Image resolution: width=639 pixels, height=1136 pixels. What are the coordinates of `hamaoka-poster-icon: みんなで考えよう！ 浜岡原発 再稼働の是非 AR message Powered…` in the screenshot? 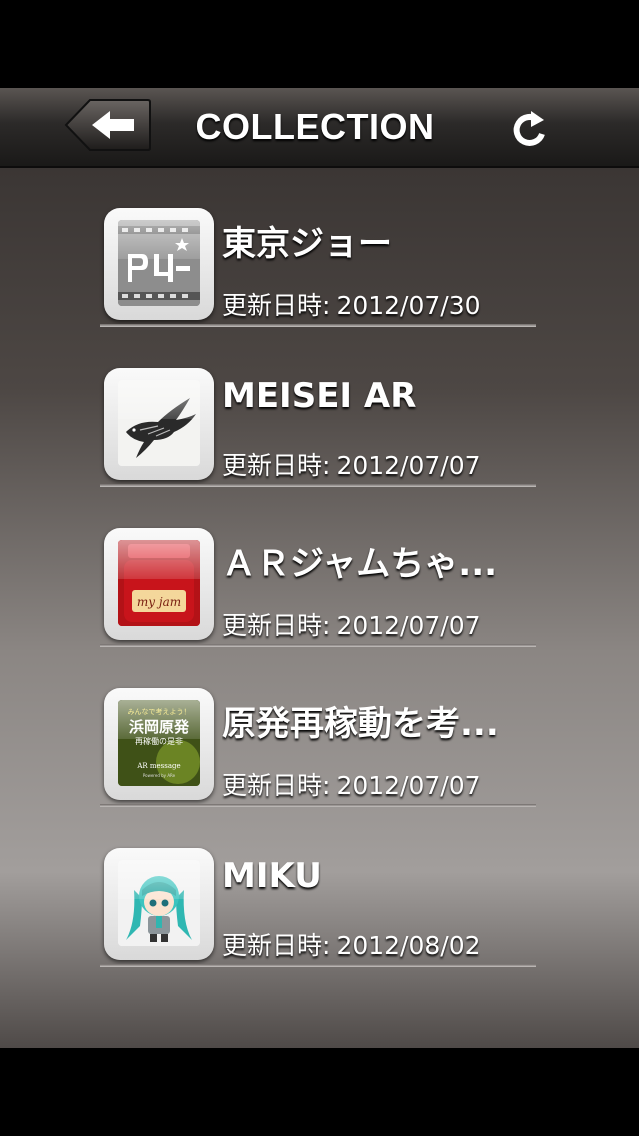 It's located at (159, 743).